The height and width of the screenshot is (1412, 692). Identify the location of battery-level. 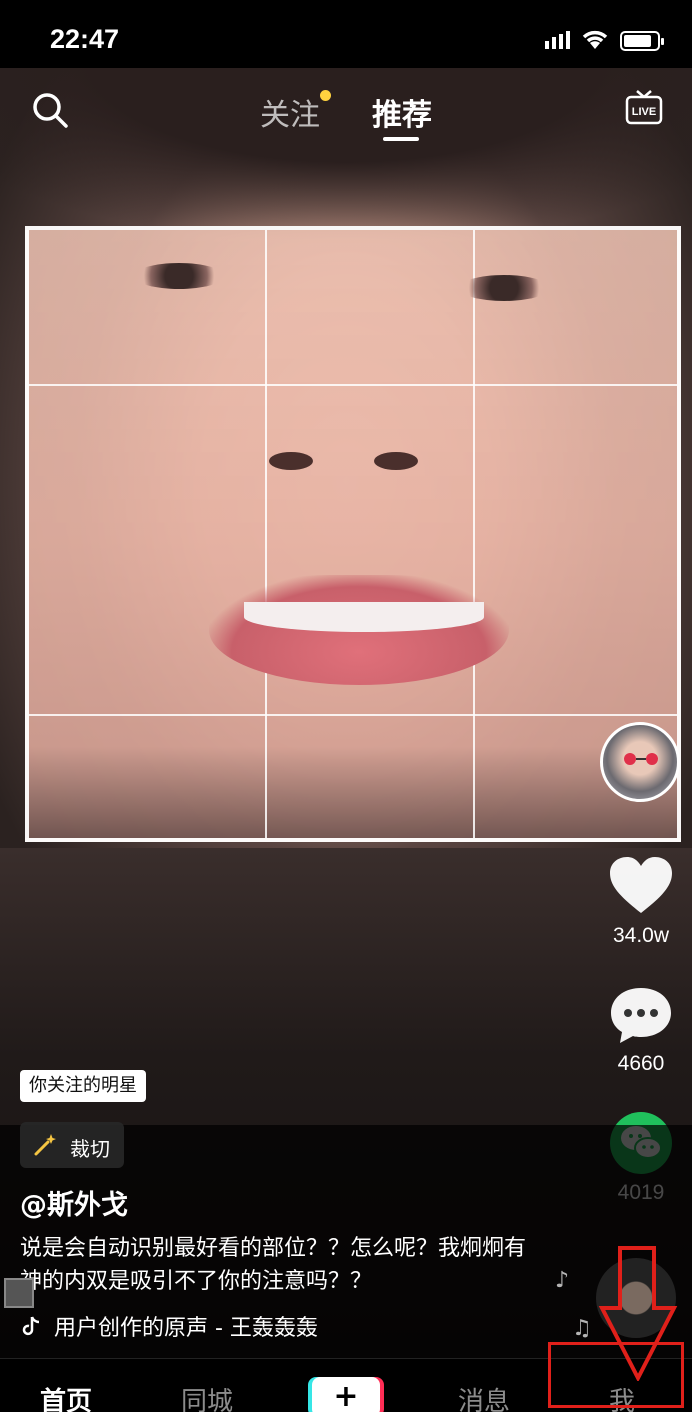
(637, 41).